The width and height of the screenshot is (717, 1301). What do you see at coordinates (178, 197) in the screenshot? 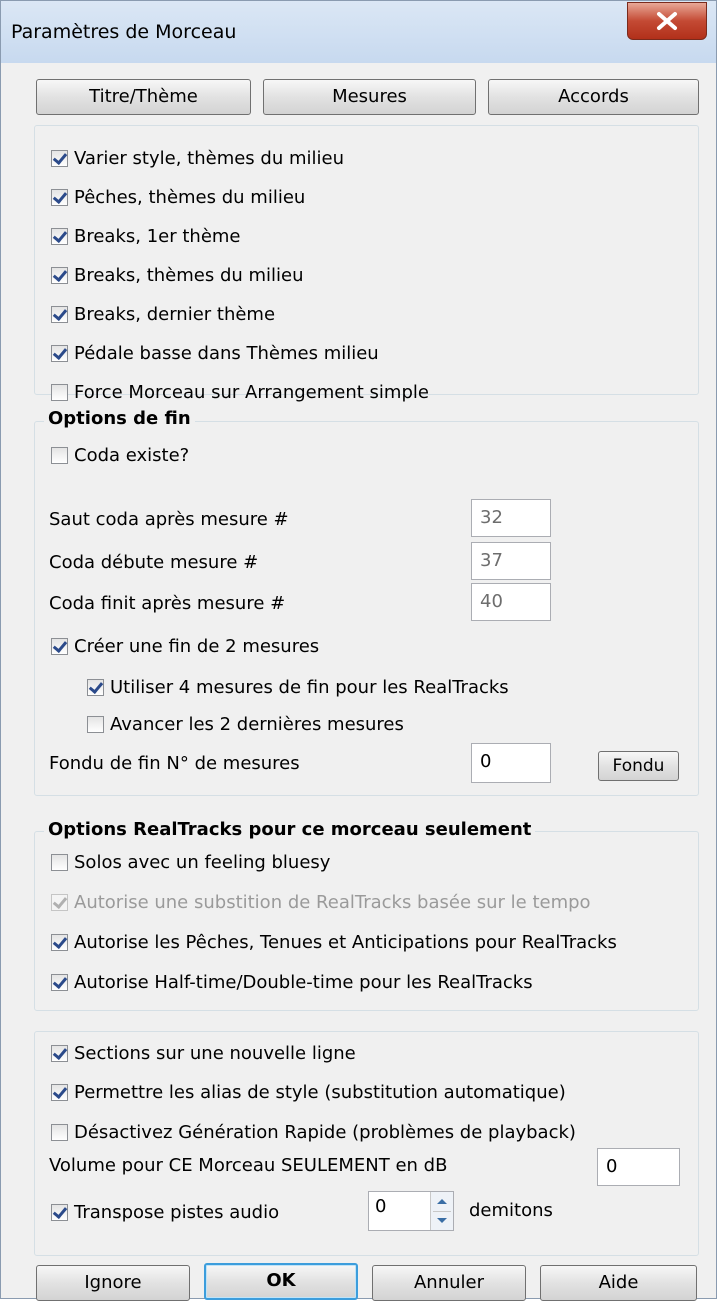
I see `option-pushes-middle: Pêches, thèmes du milieu` at bounding box center [178, 197].